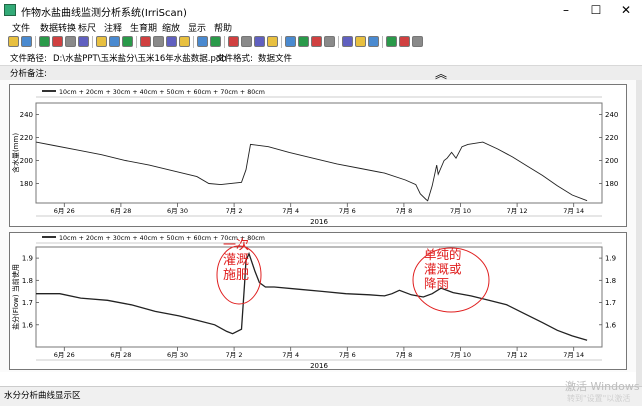 This screenshot has width=642, height=406. I want to click on menu-annotation: 注释, so click(113, 27).